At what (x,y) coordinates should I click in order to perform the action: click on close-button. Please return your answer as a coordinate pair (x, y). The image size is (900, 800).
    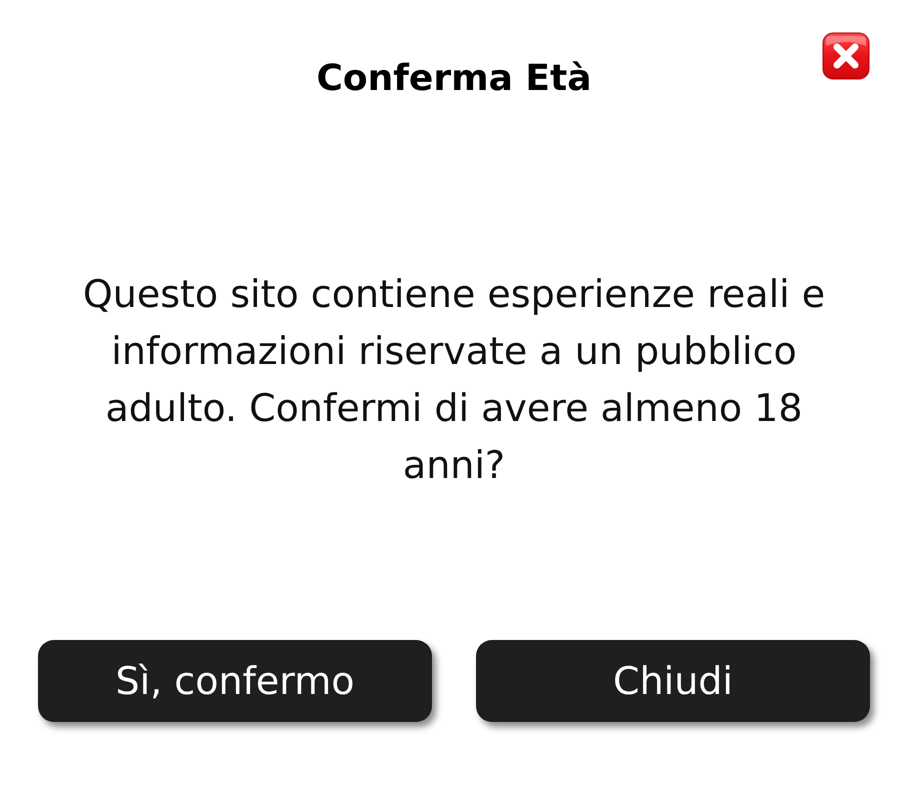
    Looking at the image, I should click on (846, 56).